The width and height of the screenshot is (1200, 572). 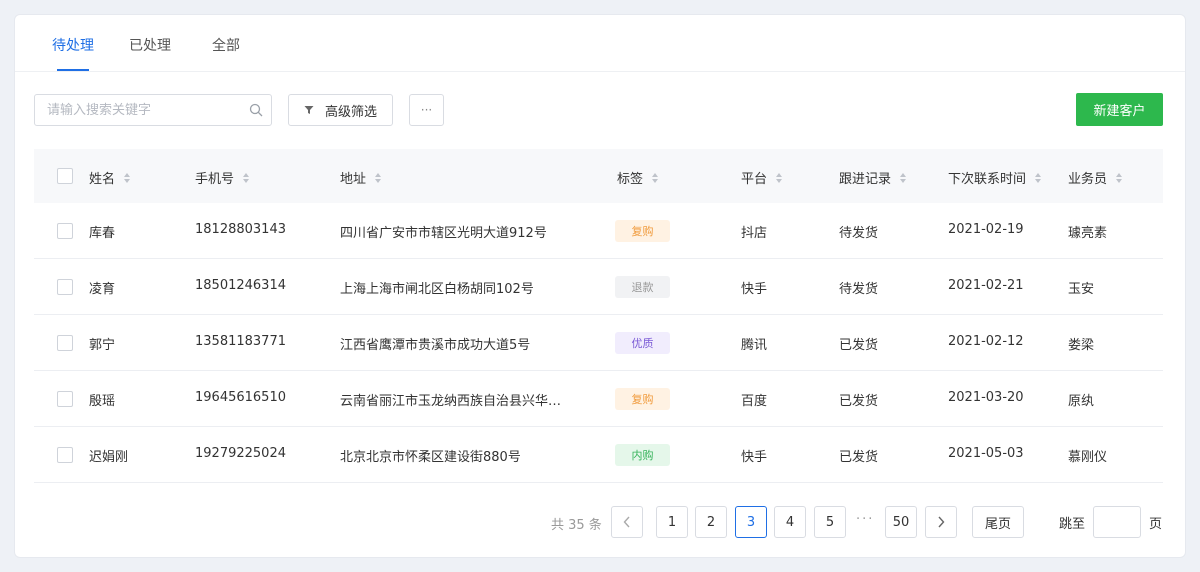 What do you see at coordinates (754, 401) in the screenshot?
I see `cell-platform: 百度` at bounding box center [754, 401].